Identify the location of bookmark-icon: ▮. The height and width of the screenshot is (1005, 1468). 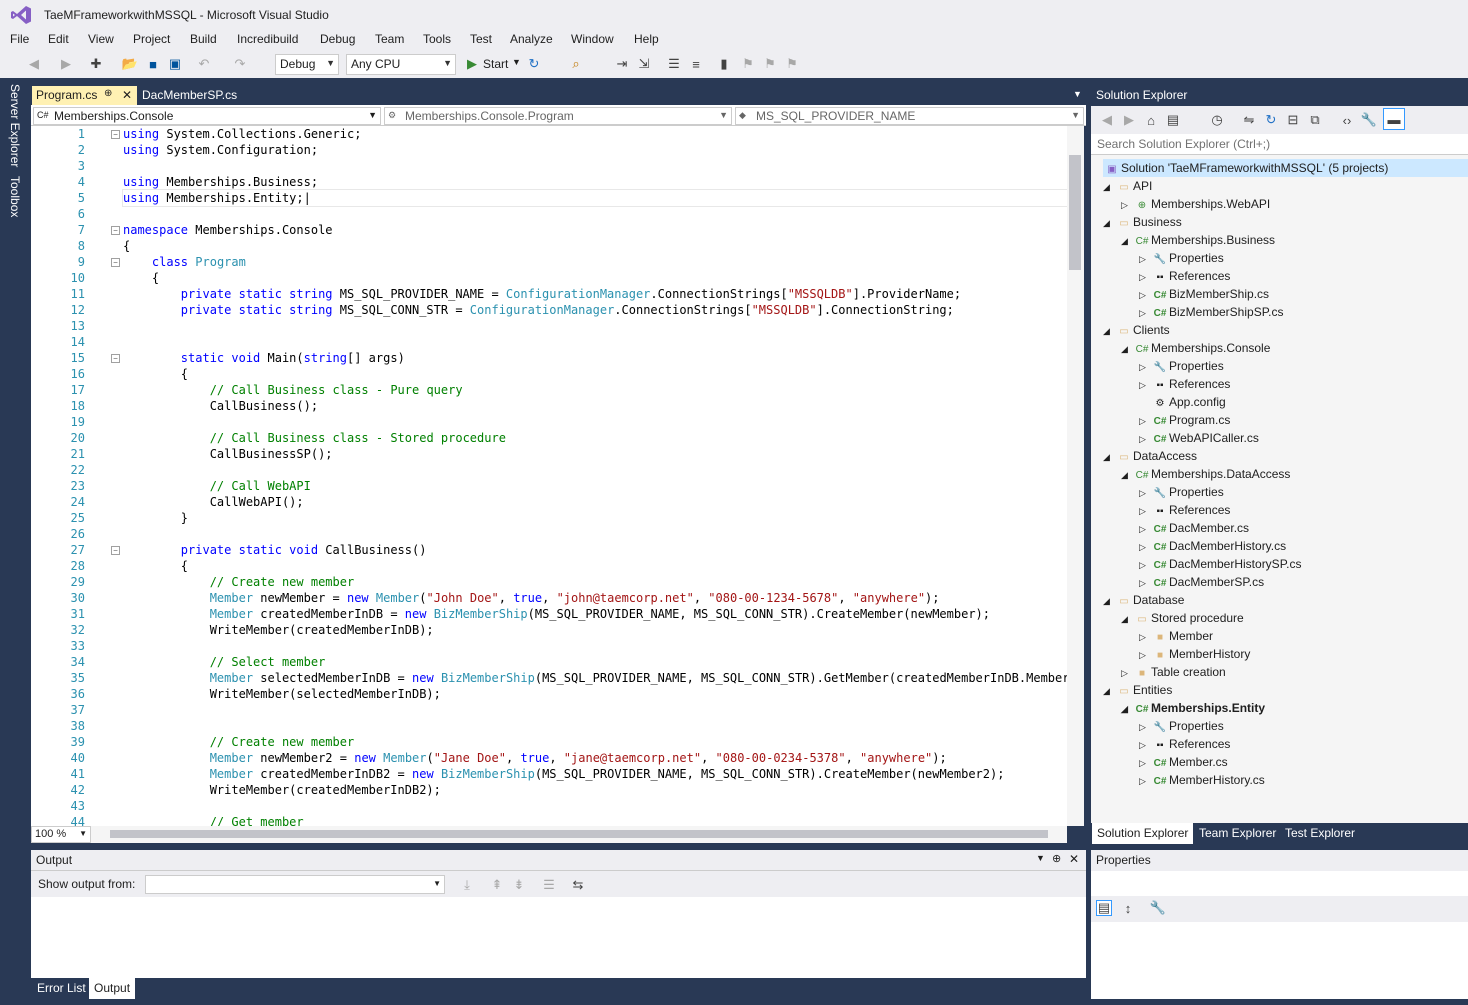
(724, 64).